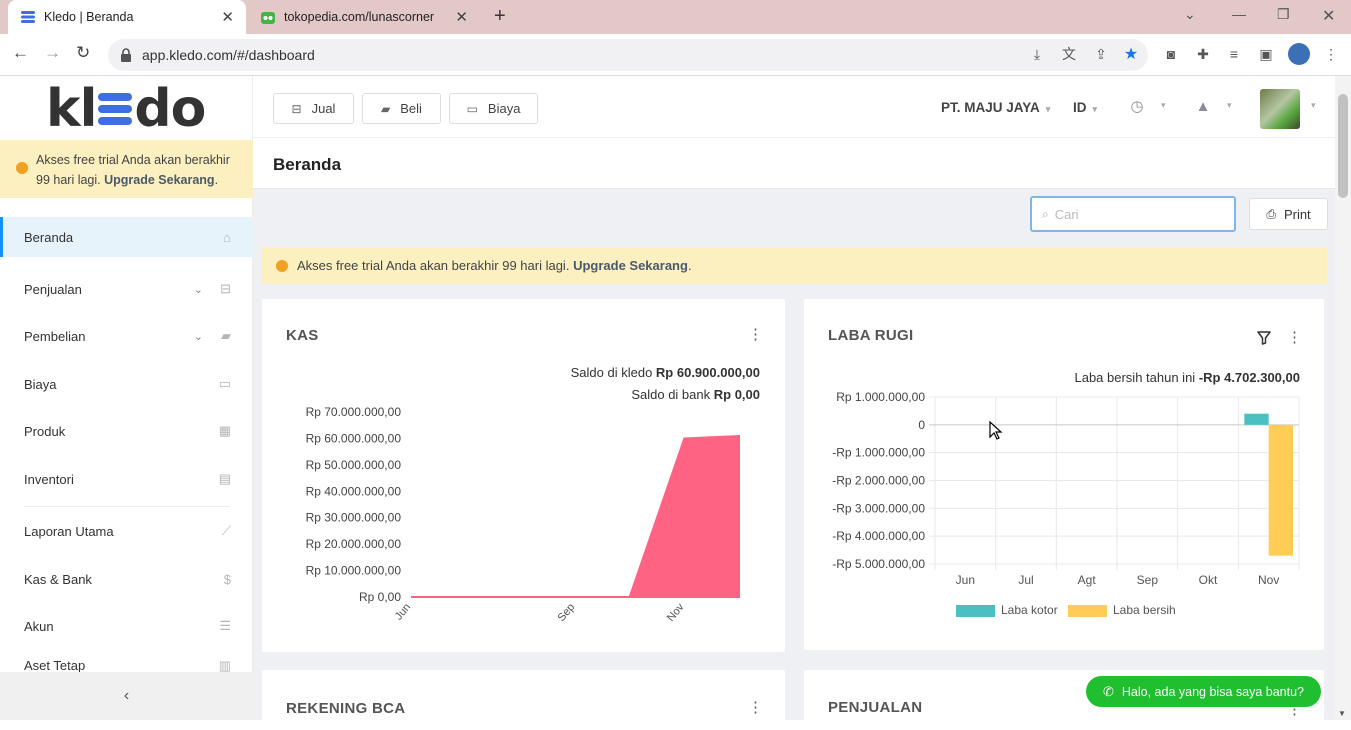 The image size is (1351, 730). I want to click on y-tick-label: -Rp 2.000.000,00, so click(878, 481).